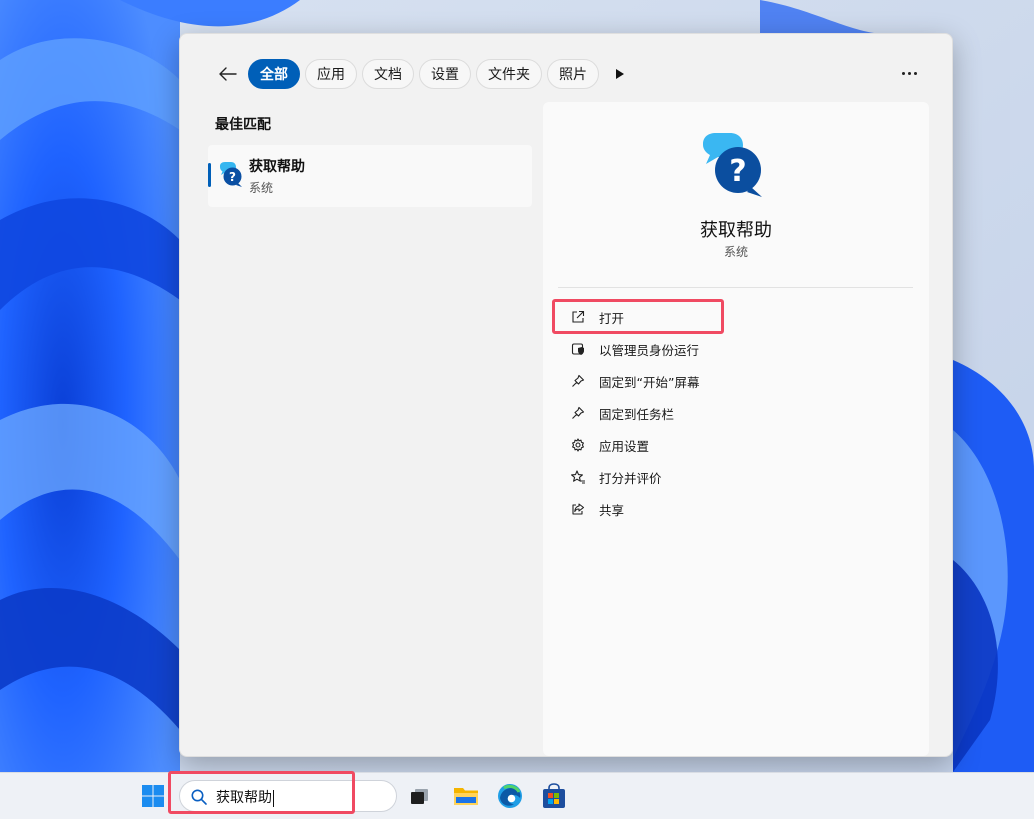 The height and width of the screenshot is (819, 1034). I want to click on gear-icon, so click(578, 445).